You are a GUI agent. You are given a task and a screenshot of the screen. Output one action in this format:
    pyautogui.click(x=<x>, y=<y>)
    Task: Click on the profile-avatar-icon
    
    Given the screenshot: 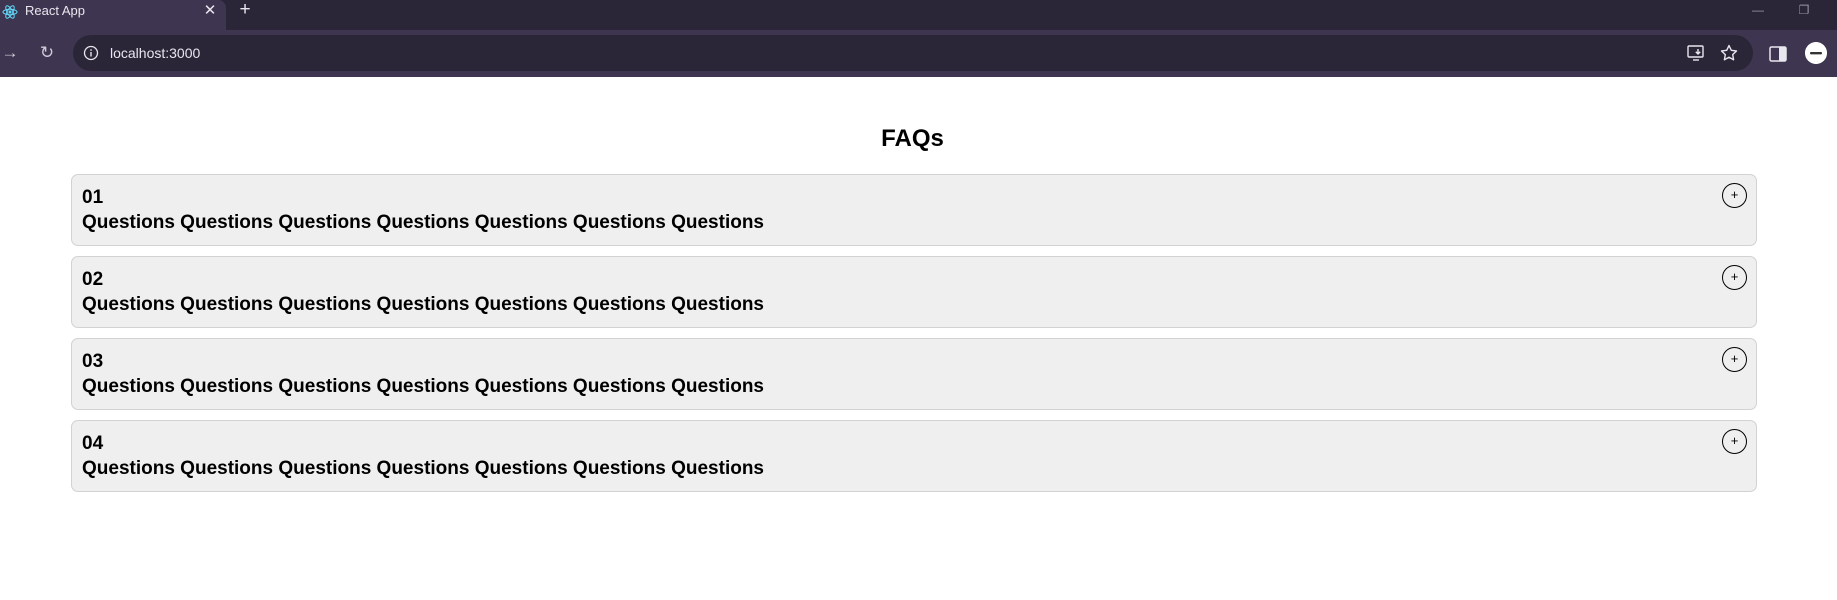 What is the action you would take?
    pyautogui.click(x=1816, y=53)
    